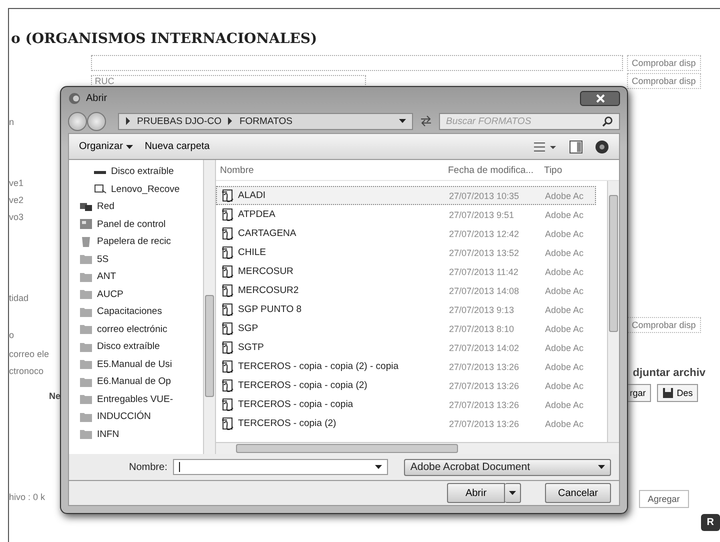 Image resolution: width=720 pixels, height=542 pixels. Describe the element at coordinates (267, 233) in the screenshot. I see `file-name: CARTAGENA` at that location.